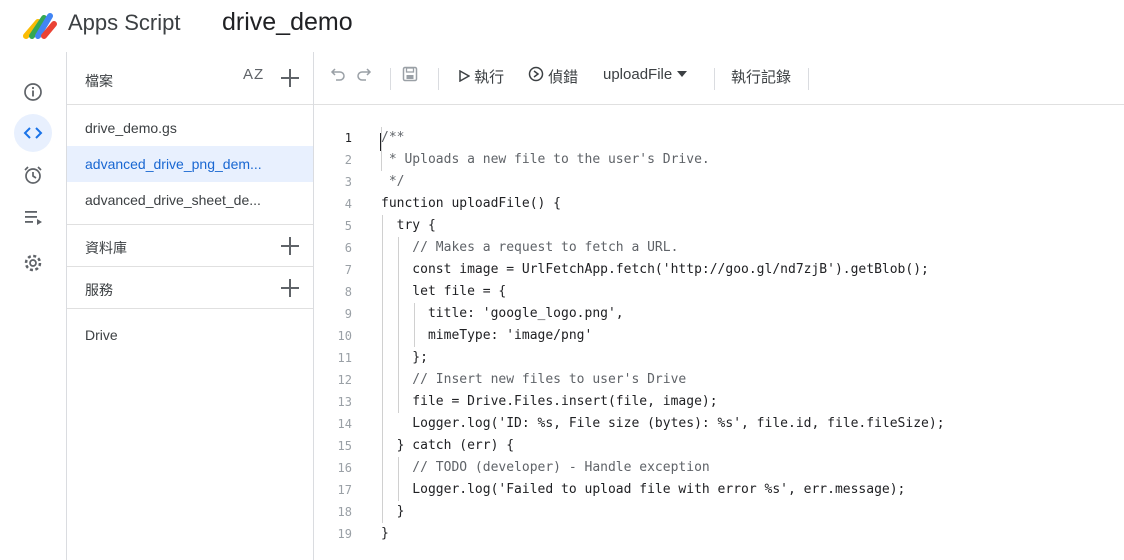 This screenshot has height=560, width=1124. I want to click on redo-icon, so click(364, 74).